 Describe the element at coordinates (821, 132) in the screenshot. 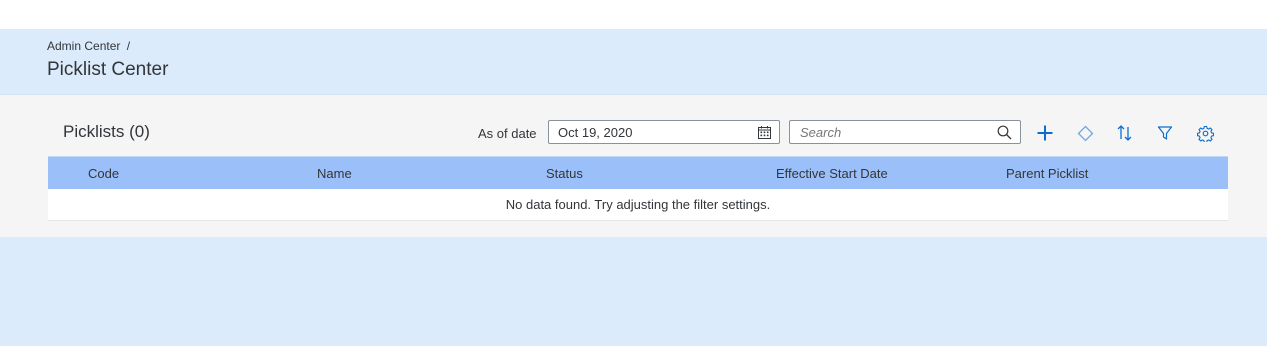

I see `search-placeholder: Search` at that location.